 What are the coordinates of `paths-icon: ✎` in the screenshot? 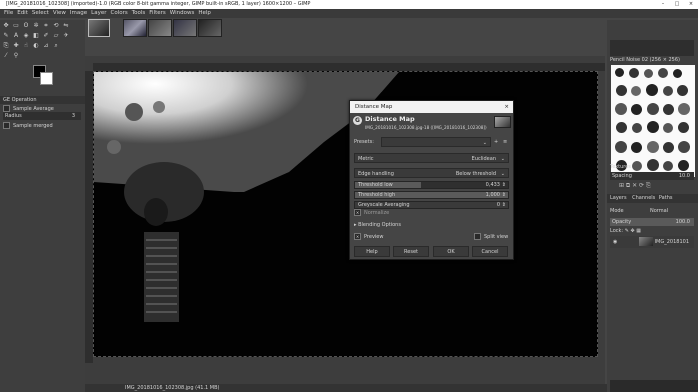 It's located at (6, 36).